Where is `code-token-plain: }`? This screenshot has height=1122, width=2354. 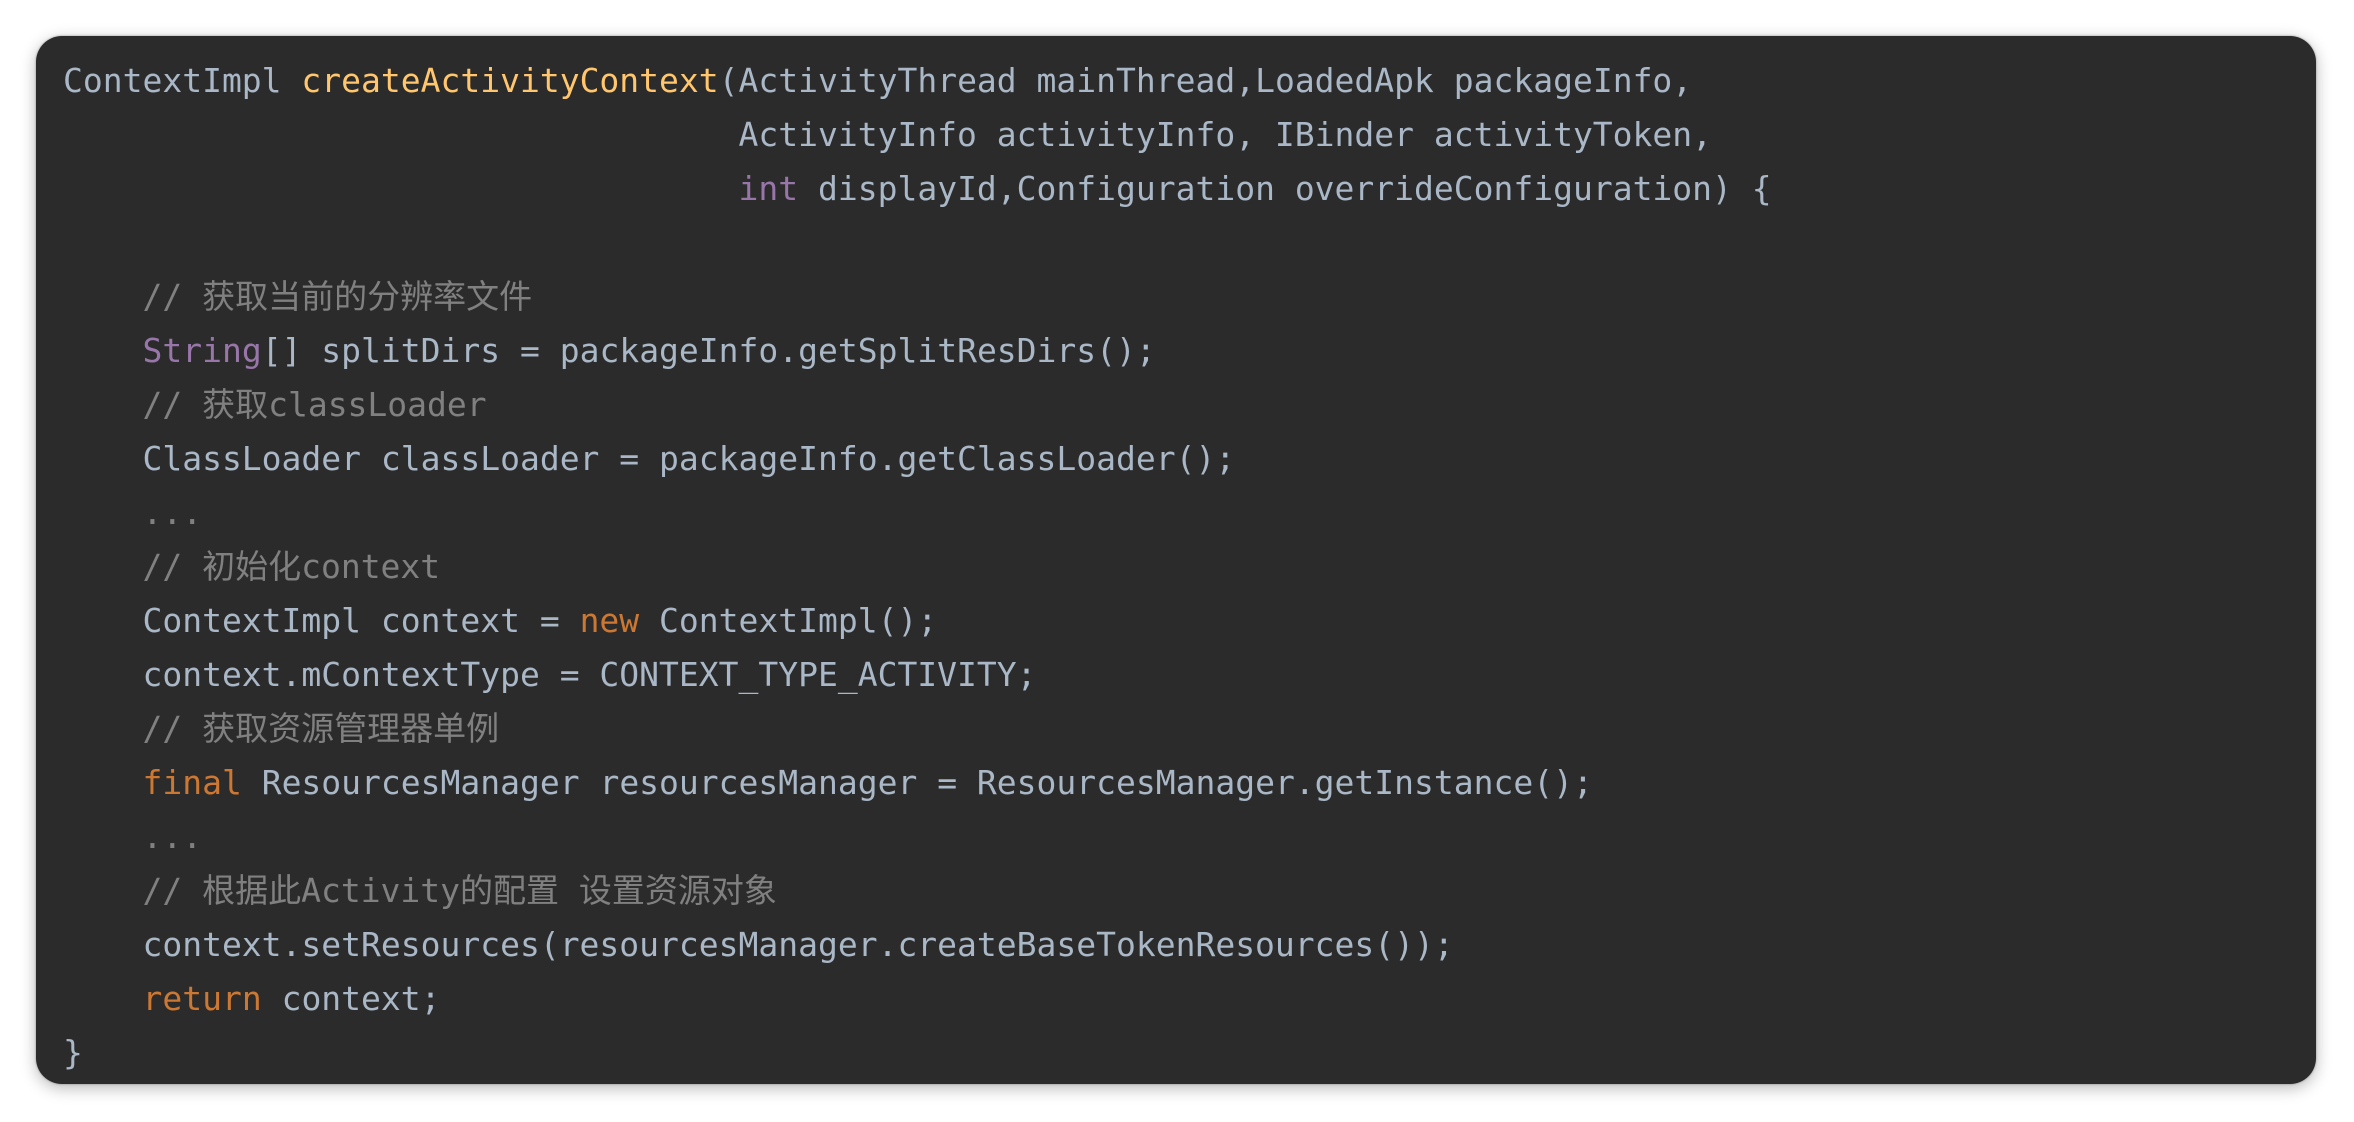 code-token-plain: } is located at coordinates (73, 1052).